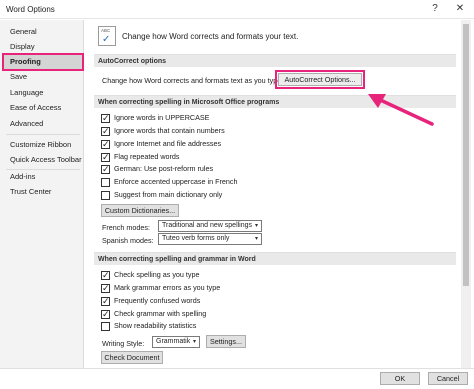  I want to click on french-modes-select: Traditional and new spellings ▾, so click(210, 226).